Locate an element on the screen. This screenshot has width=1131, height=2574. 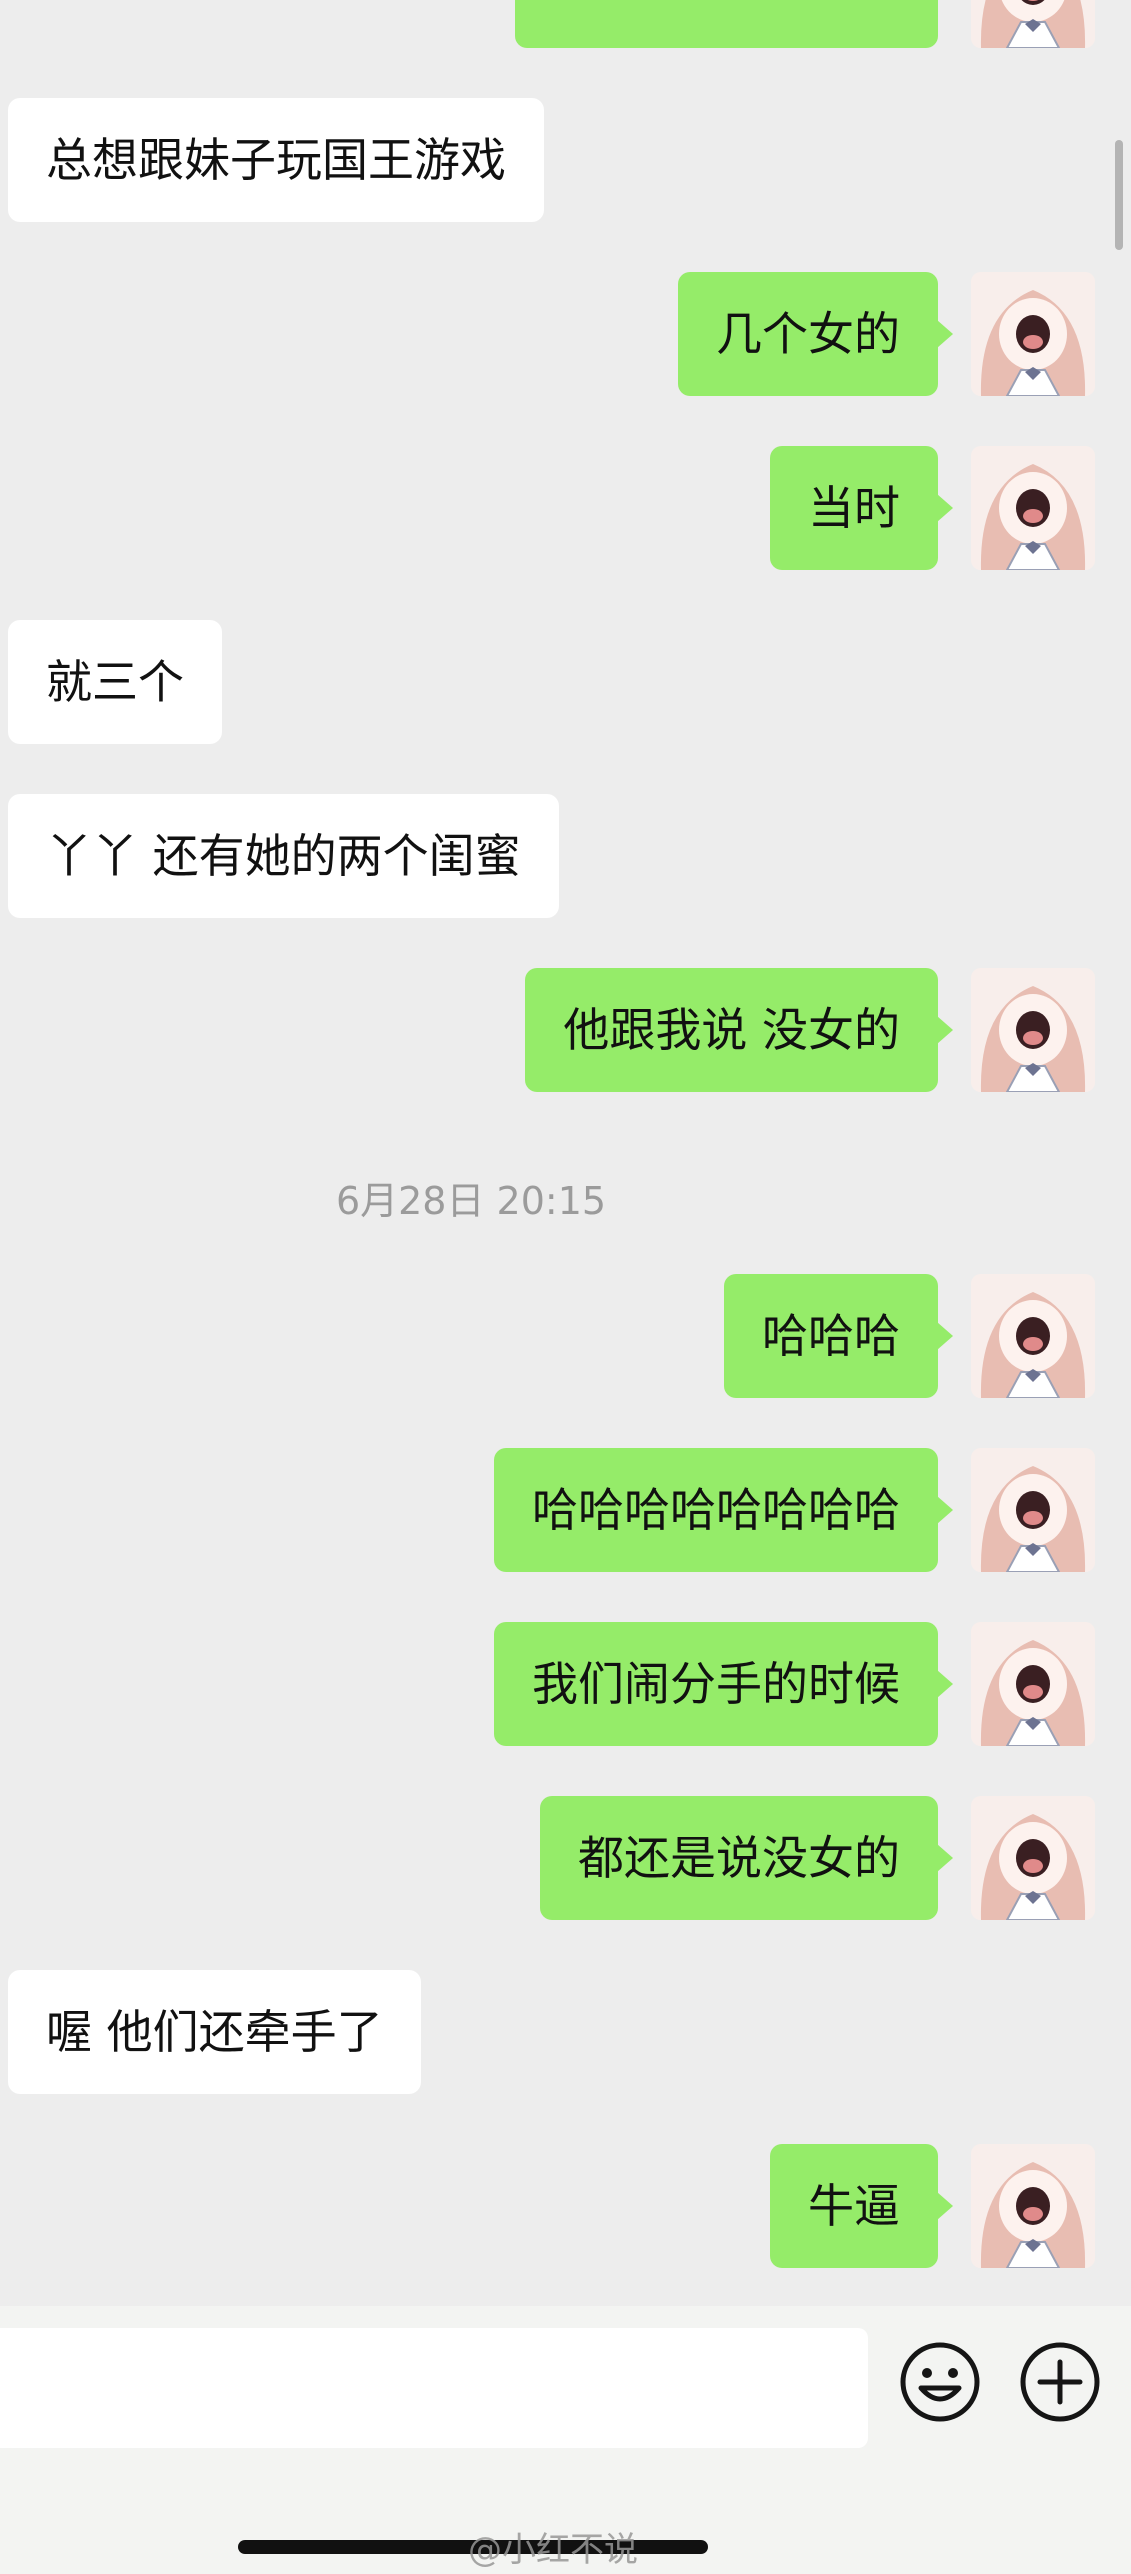
message-row-outgoing is located at coordinates (565, 24).